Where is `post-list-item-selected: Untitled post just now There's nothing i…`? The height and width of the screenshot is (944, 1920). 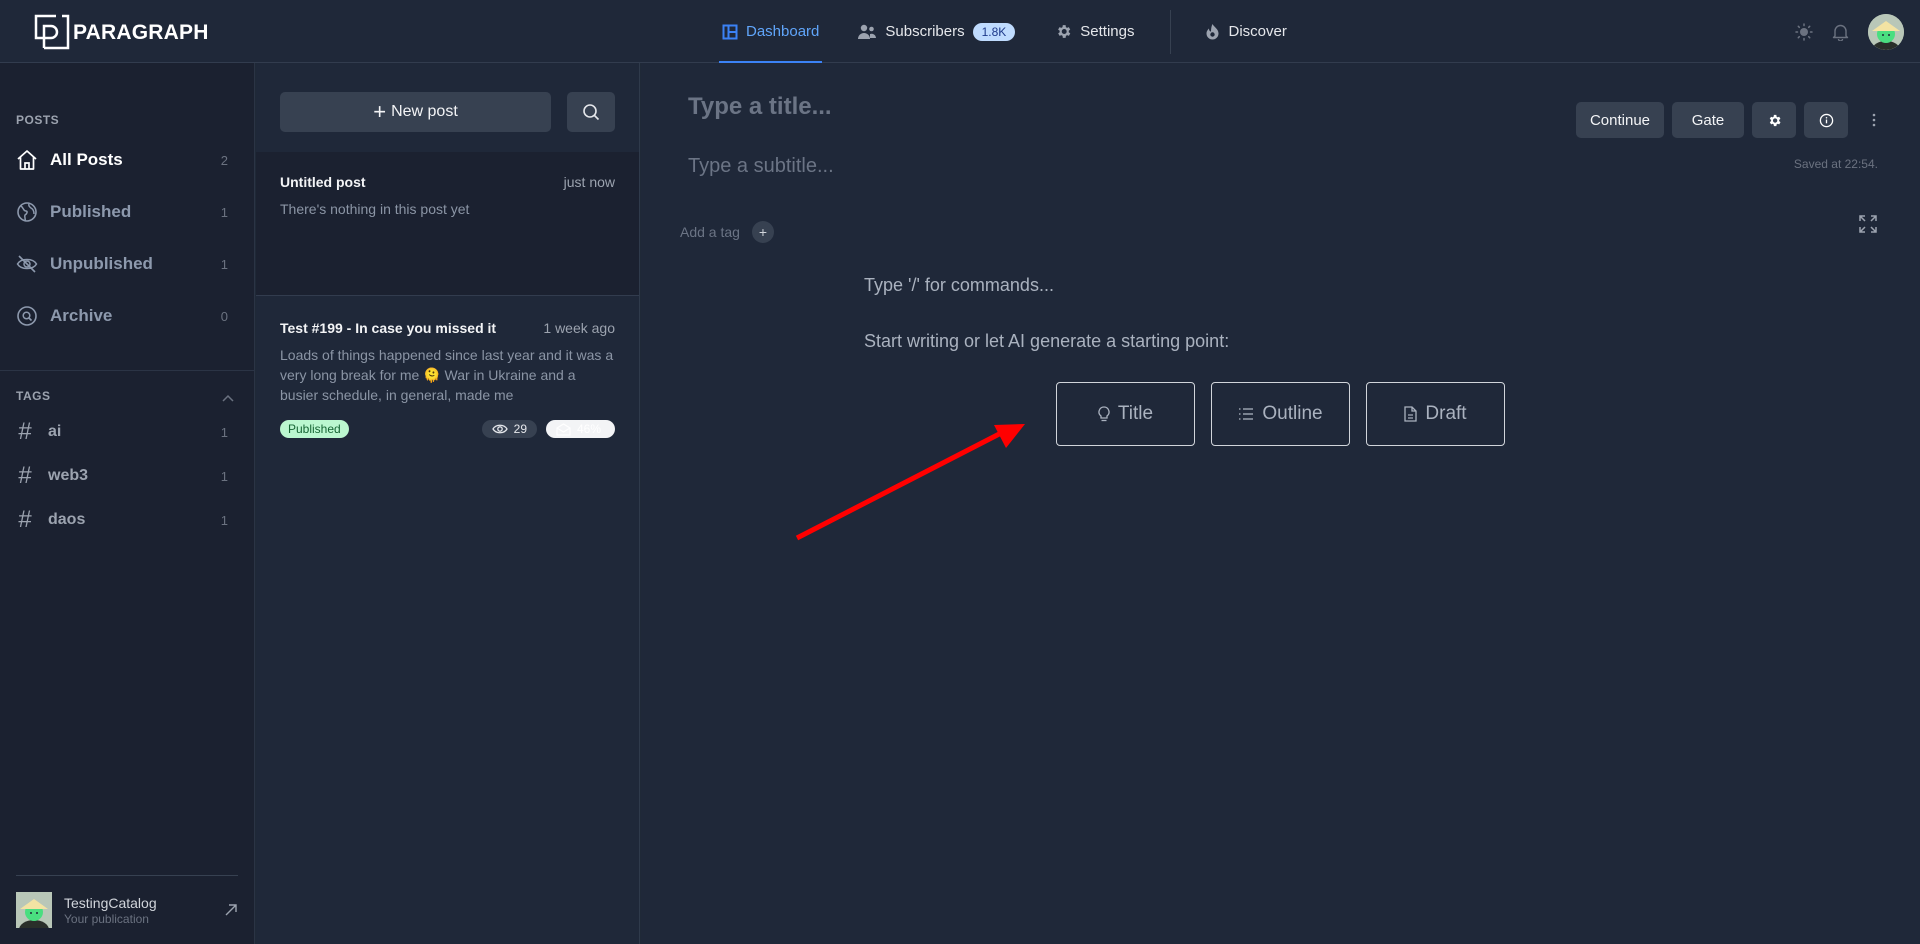 post-list-item-selected: Untitled post just now There's nothing i… is located at coordinates (447, 224).